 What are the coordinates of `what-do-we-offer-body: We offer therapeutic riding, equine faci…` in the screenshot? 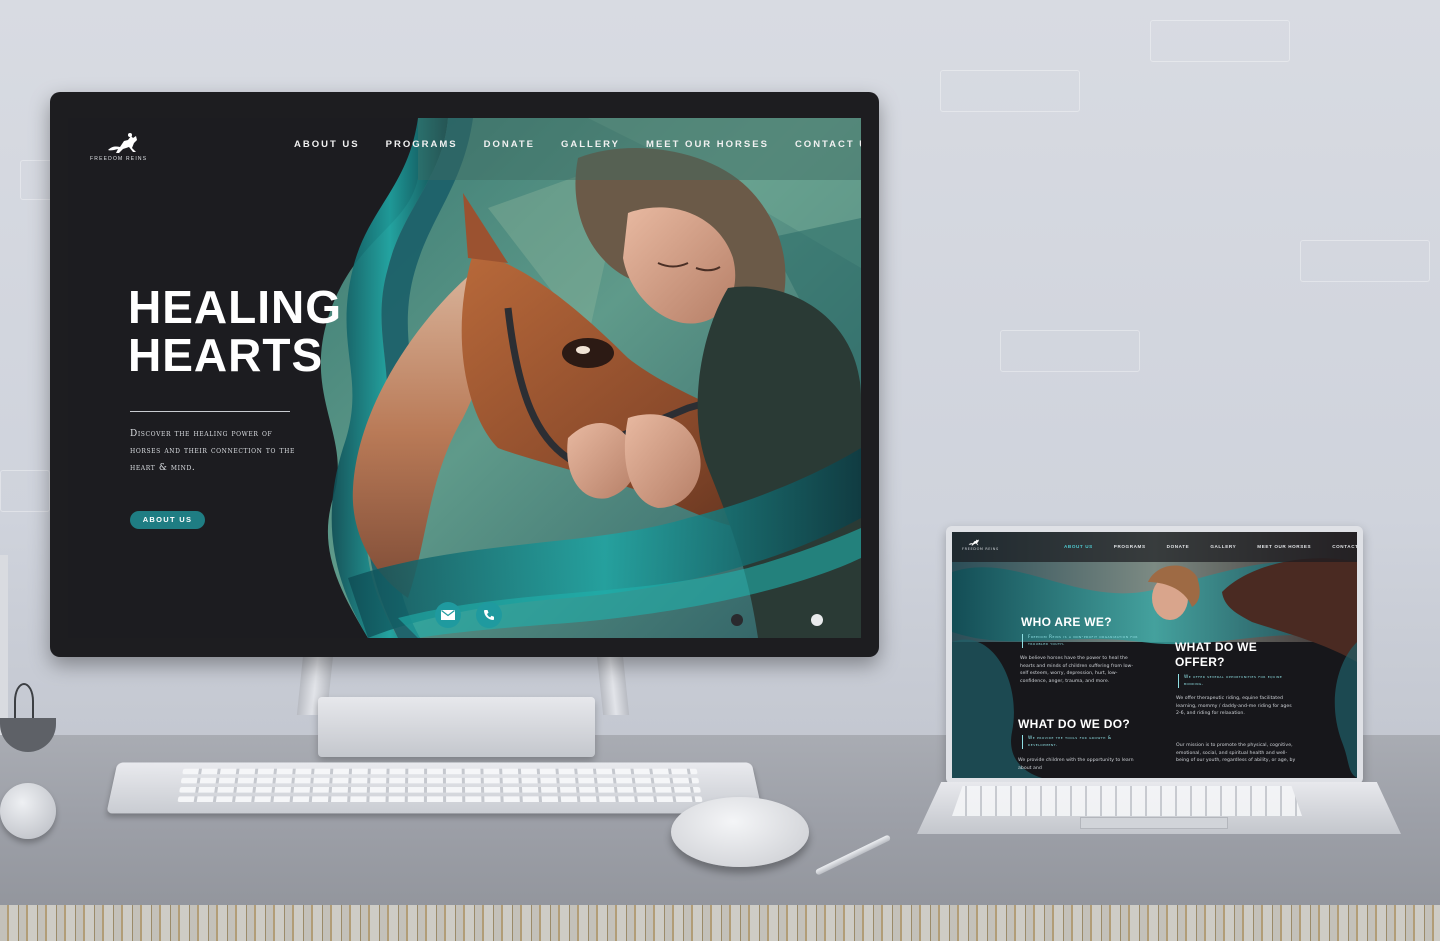 It's located at (1235, 706).